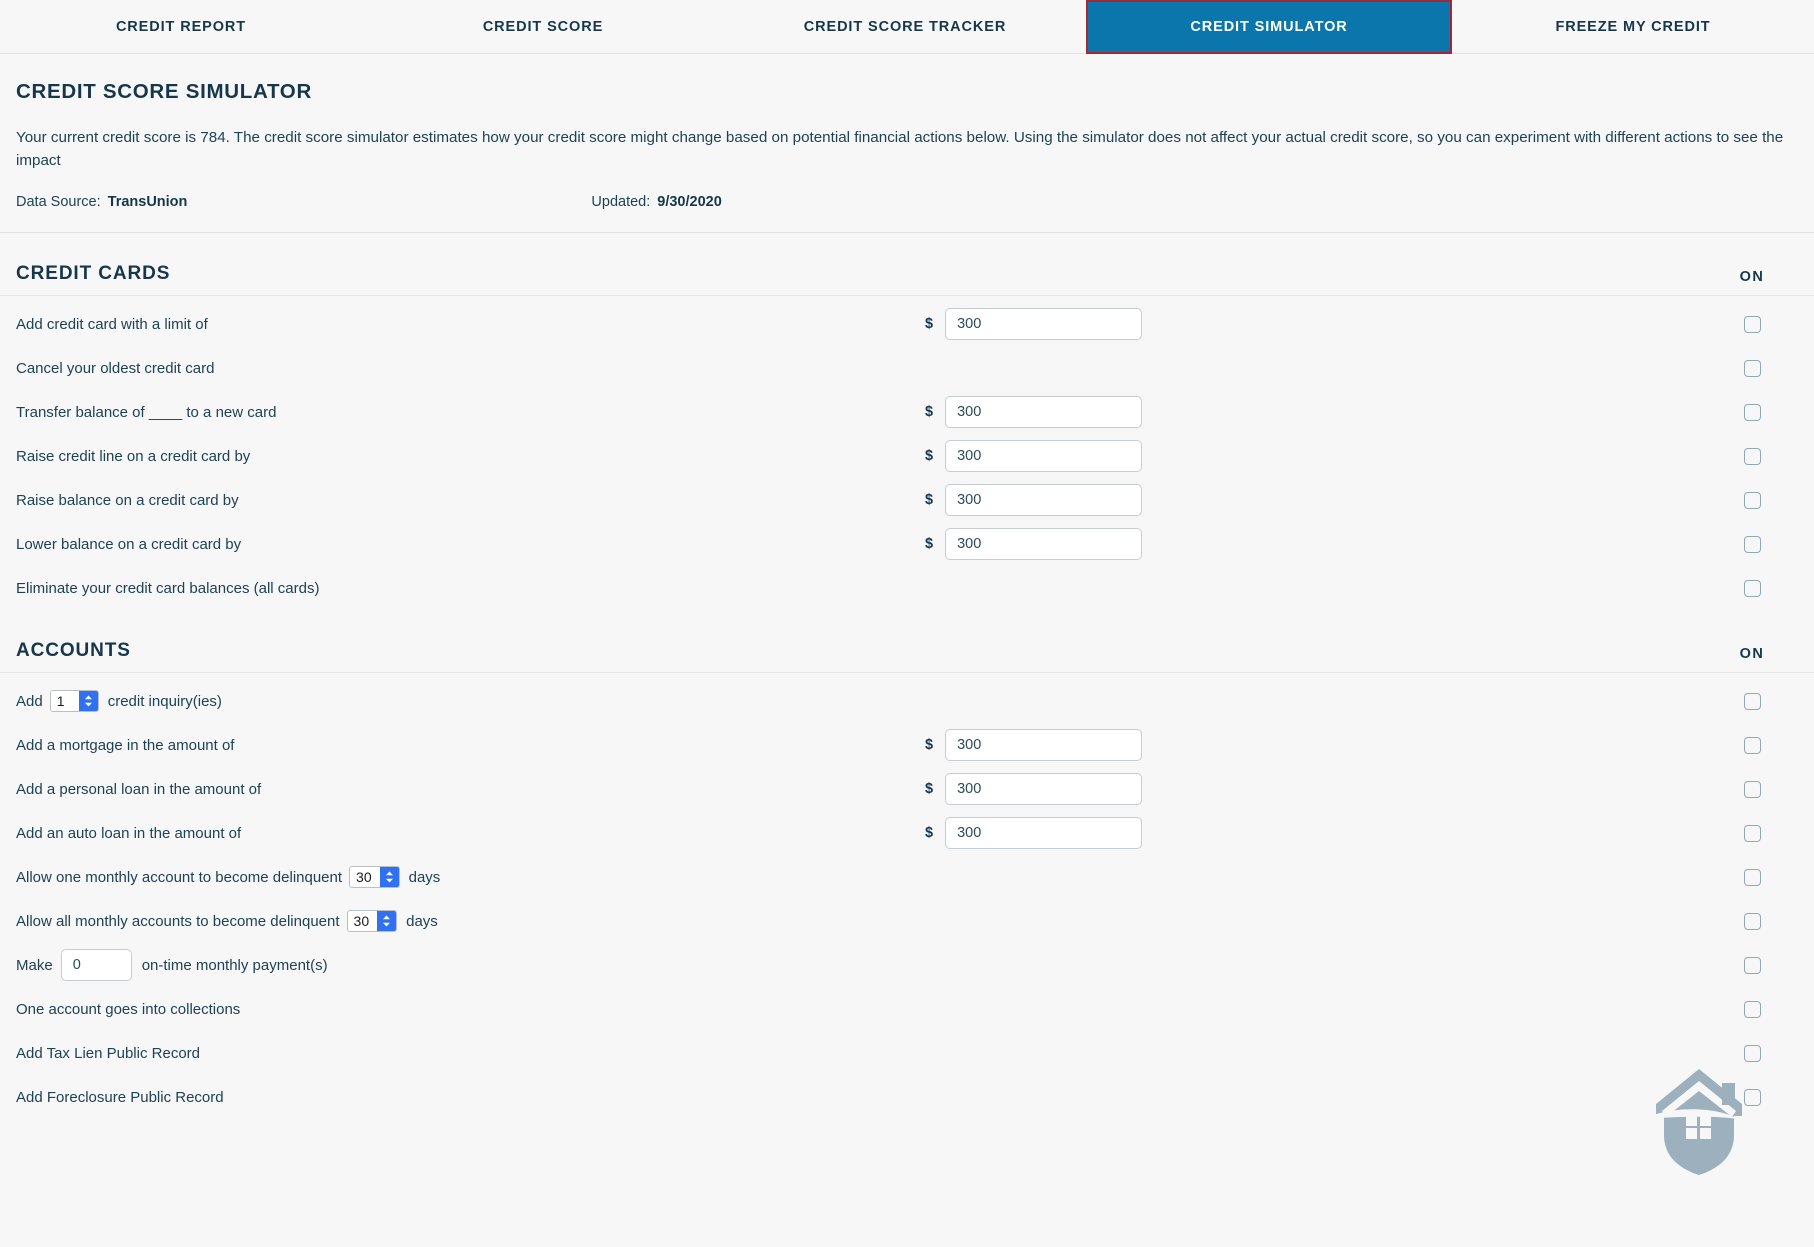  I want to click on stepper-value: 30, so click(365, 877).